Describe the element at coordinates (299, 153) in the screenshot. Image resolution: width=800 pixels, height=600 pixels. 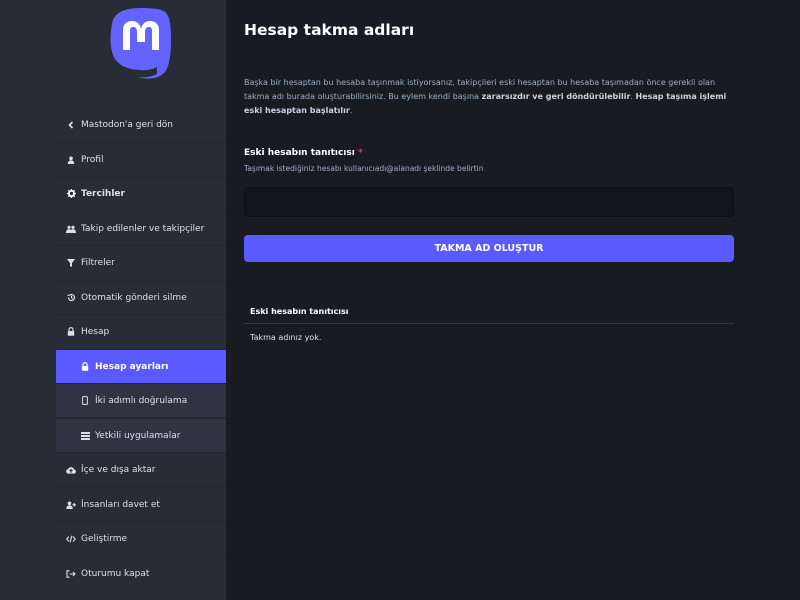
I see `old-account-label-text: Eski hesabın tanıtıcısı` at that location.